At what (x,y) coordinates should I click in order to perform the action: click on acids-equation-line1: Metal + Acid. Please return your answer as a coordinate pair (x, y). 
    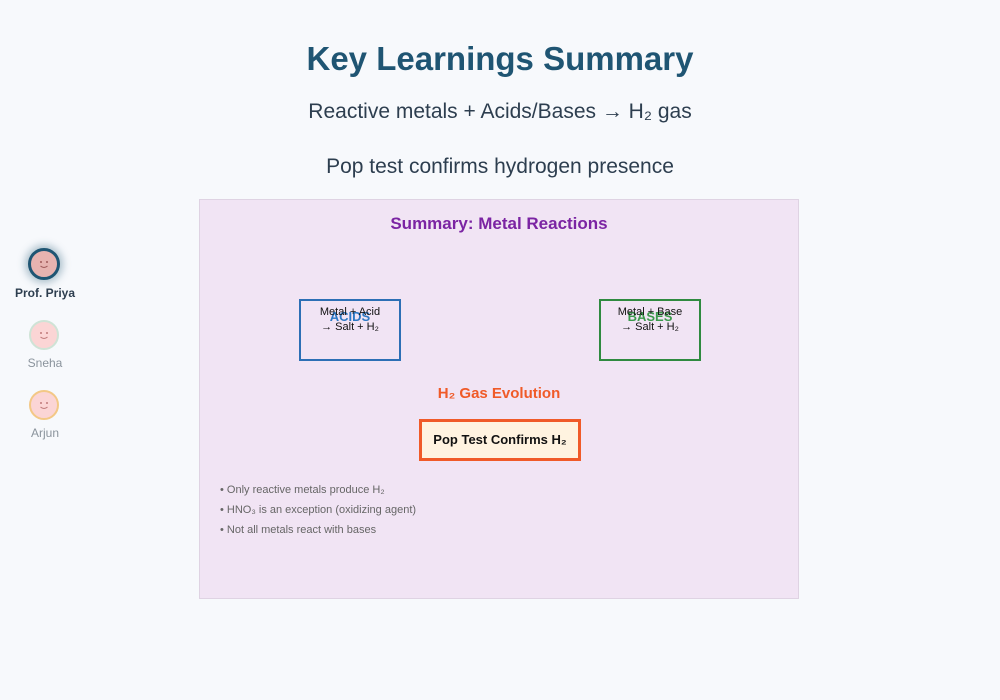
    Looking at the image, I should click on (350, 312).